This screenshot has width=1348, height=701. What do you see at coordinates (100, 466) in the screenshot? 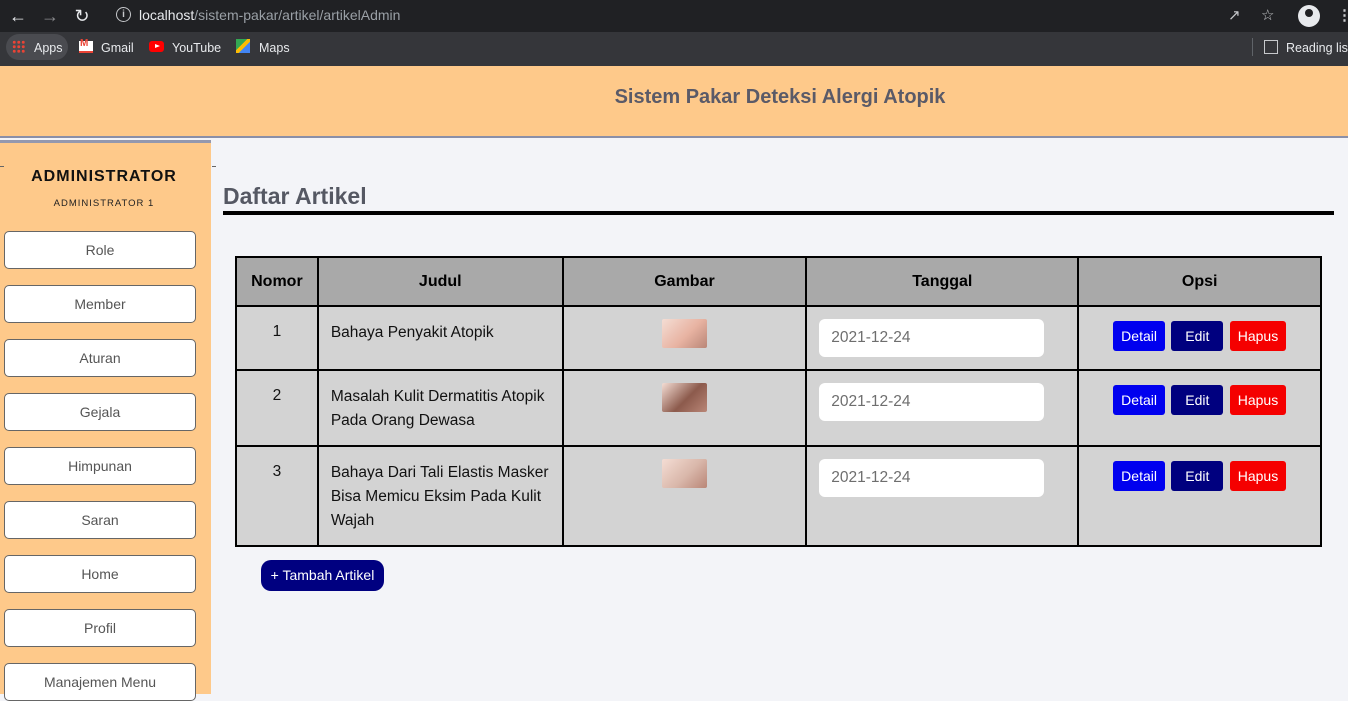
I see `sidebar-item-himpunan: Himpunan` at bounding box center [100, 466].